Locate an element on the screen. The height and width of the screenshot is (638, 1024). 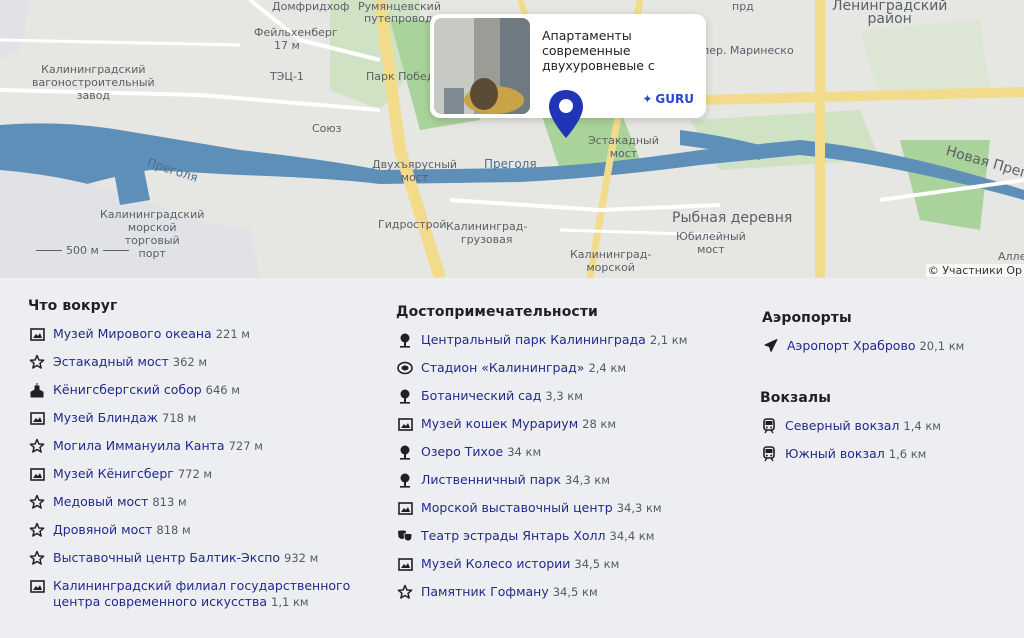
poi-item: Могила Иммануила Канта 727 м is located at coordinates (198, 446).